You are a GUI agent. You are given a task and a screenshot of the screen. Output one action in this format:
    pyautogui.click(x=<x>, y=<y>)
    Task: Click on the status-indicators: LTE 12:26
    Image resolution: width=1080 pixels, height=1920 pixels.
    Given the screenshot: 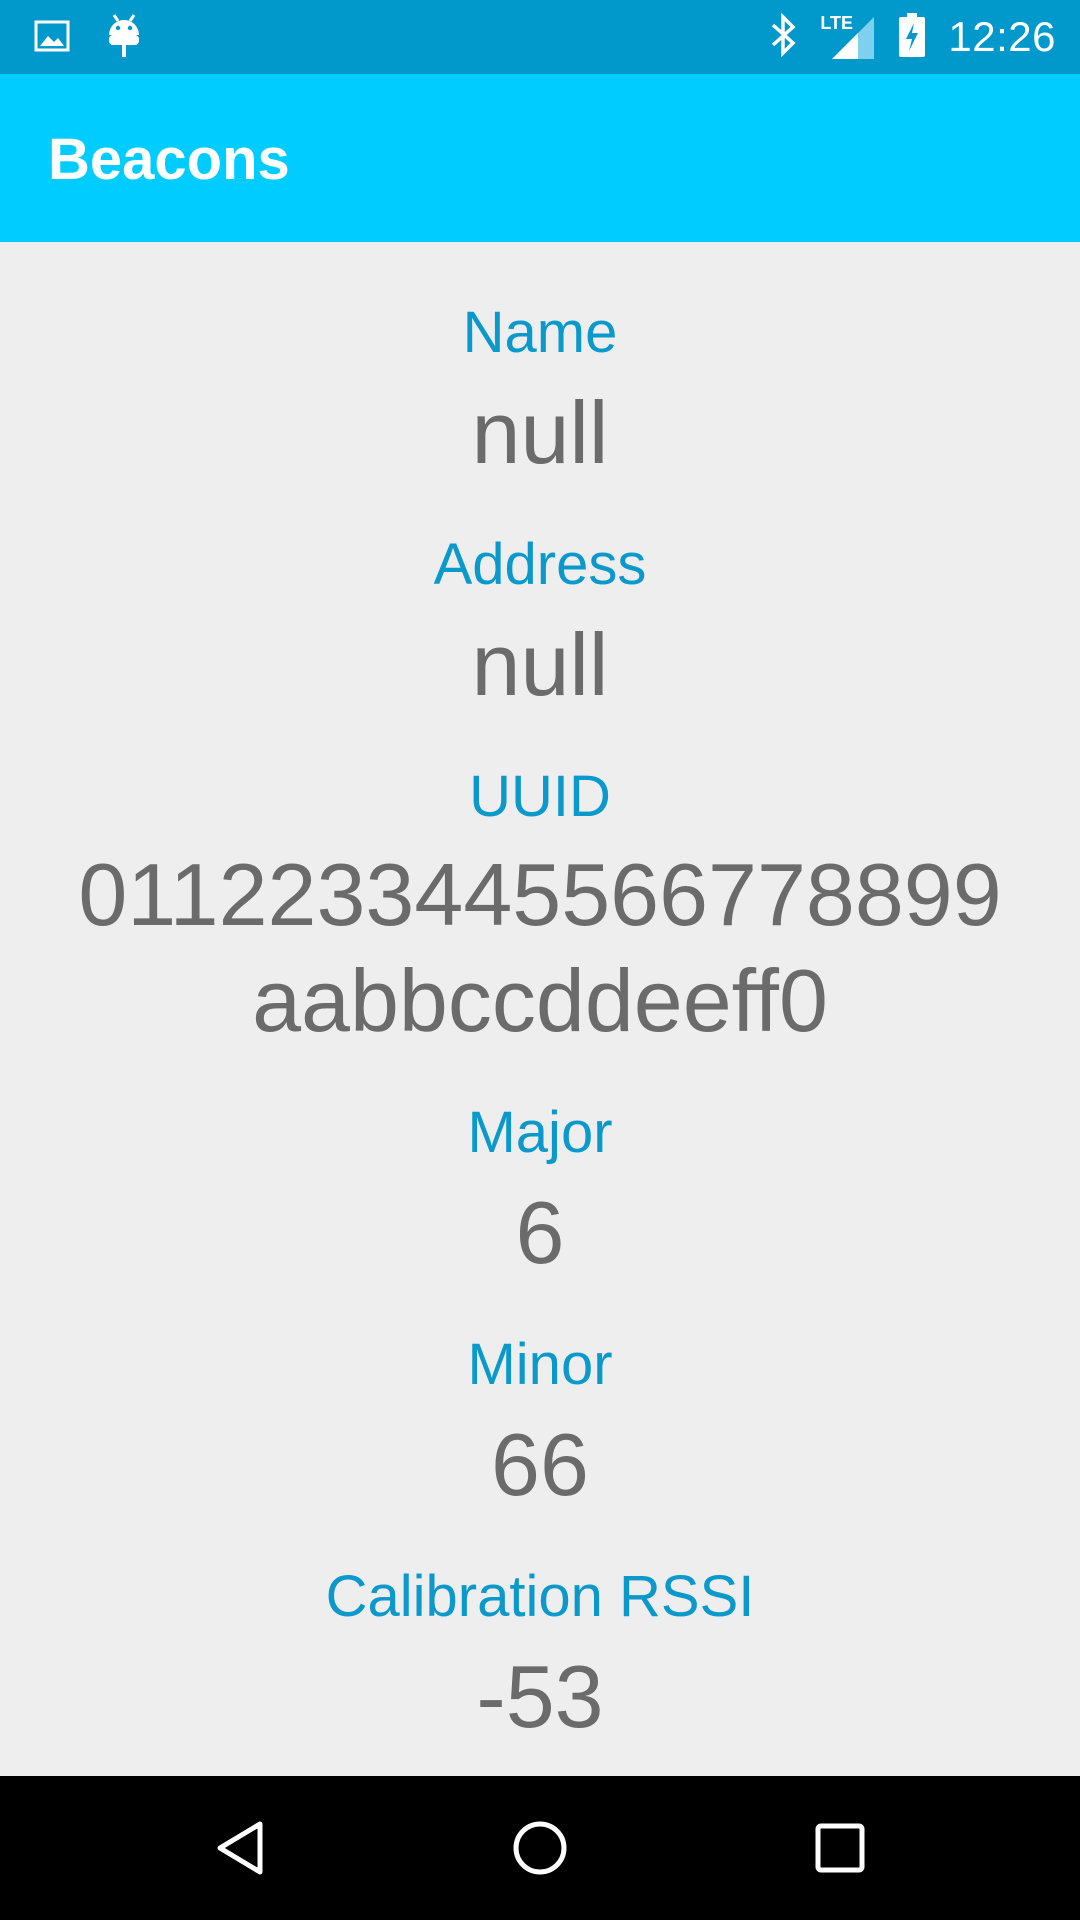 What is the action you would take?
    pyautogui.click(x=913, y=37)
    